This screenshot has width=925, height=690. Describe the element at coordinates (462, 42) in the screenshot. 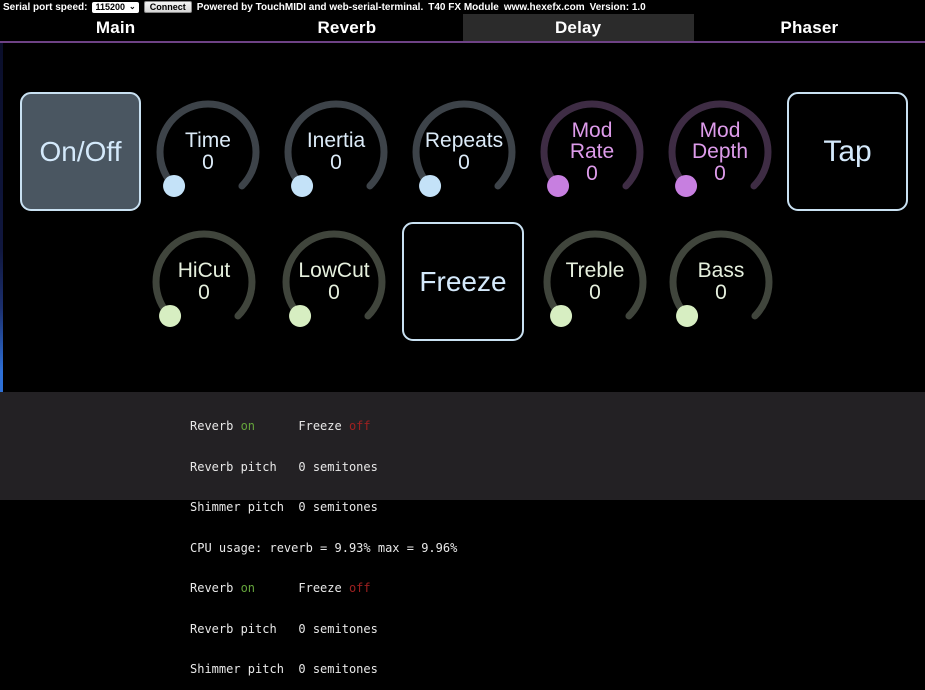

I see `tab-underline-divider` at that location.